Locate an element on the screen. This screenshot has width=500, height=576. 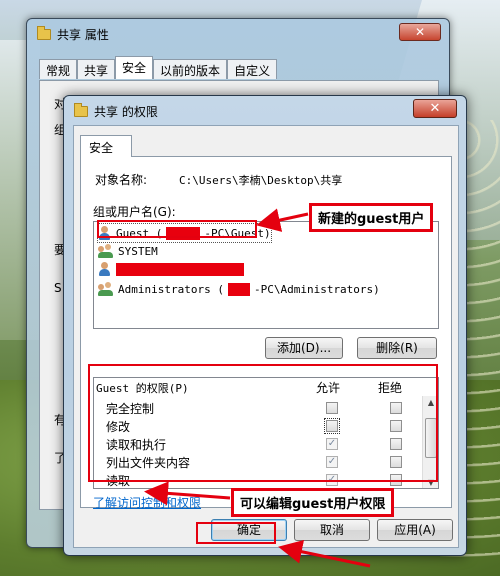
cancel-button: 取消 is located at coordinates (332, 530).